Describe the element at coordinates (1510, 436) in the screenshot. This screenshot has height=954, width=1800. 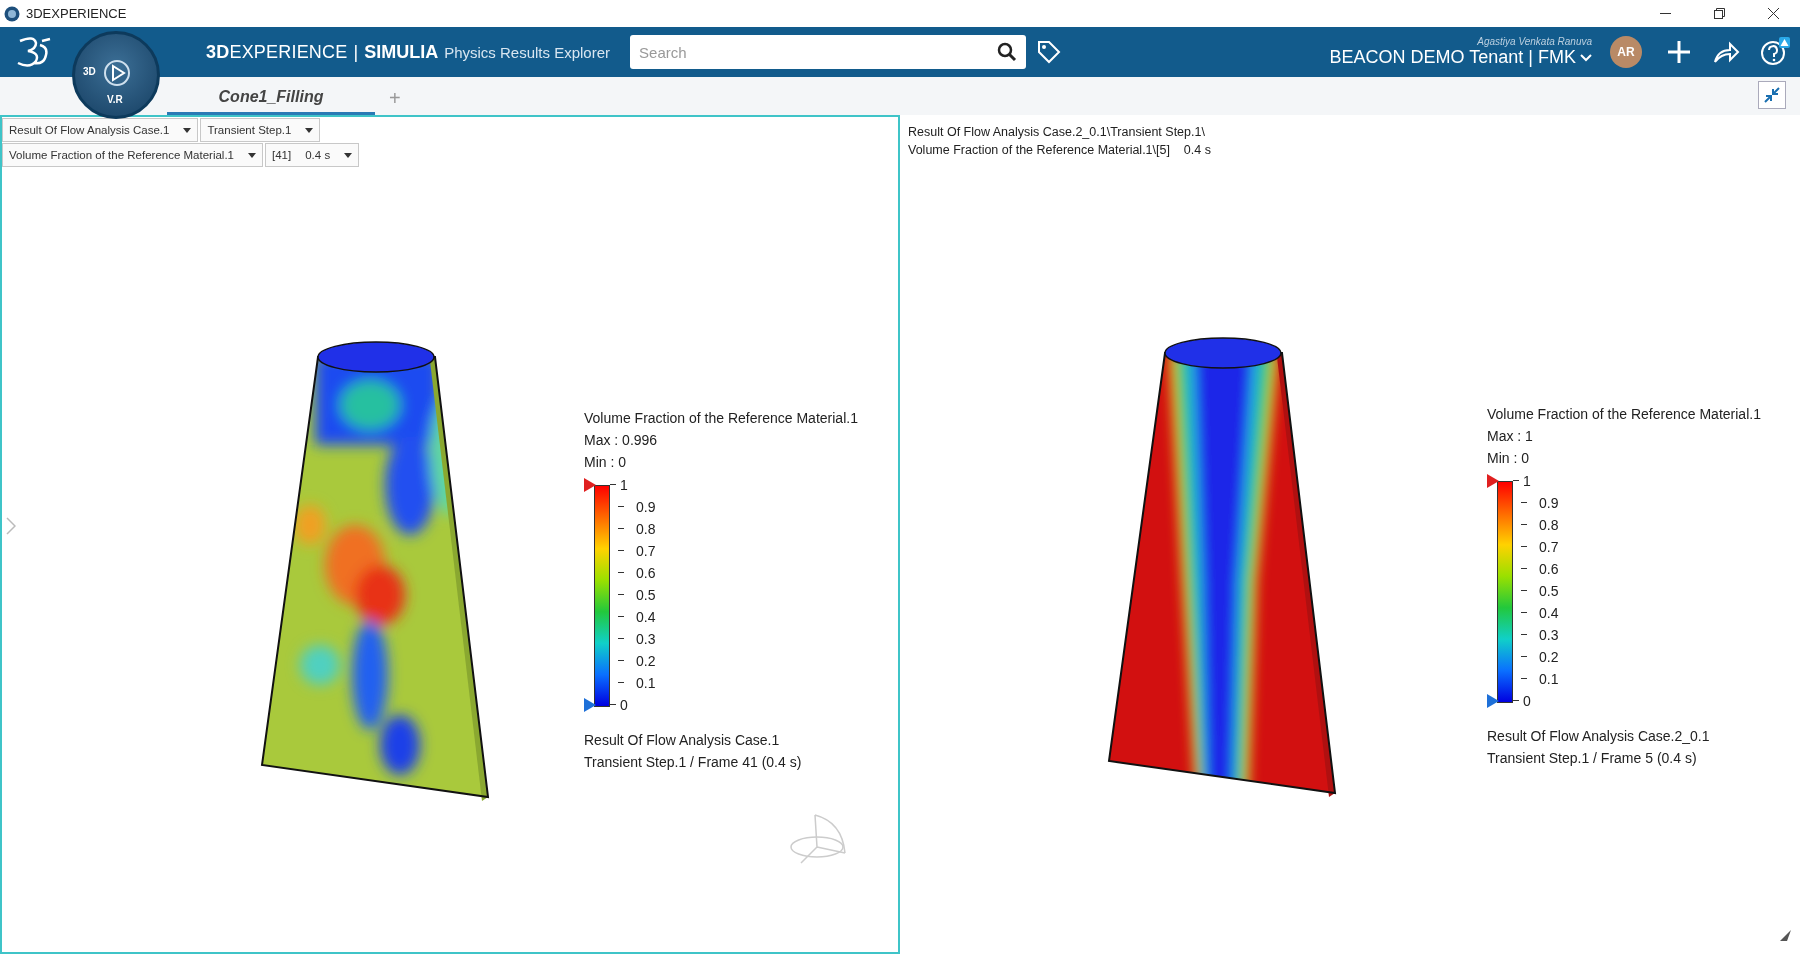
I see `legend-max: Max : 1` at that location.